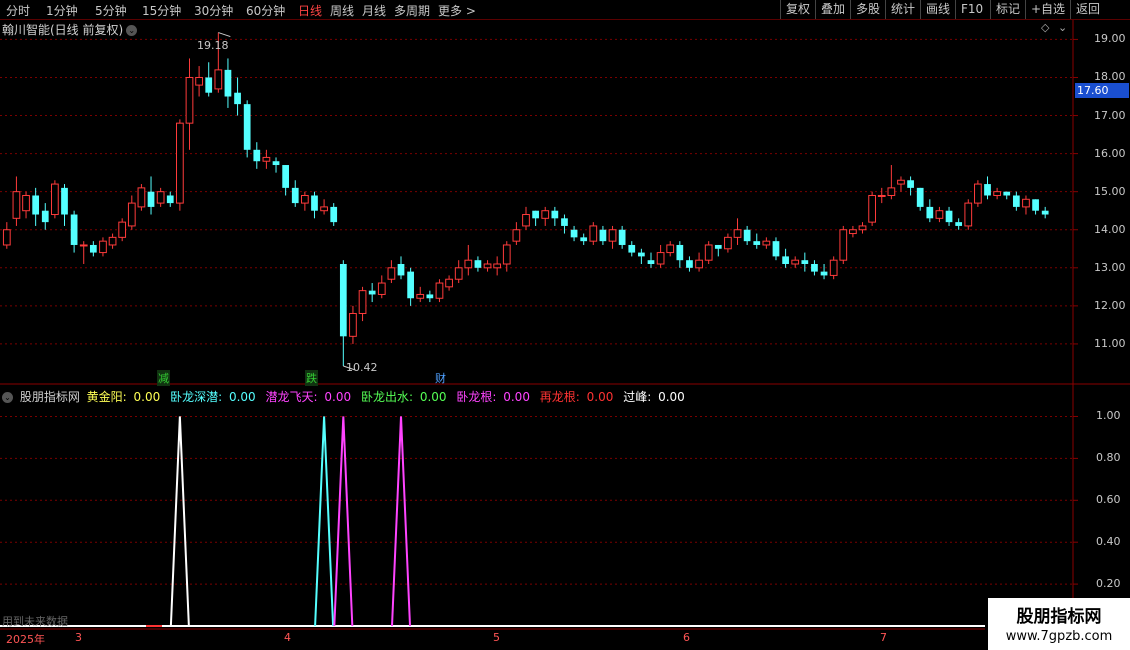 This screenshot has height=650, width=1130. What do you see at coordinates (78, 637) in the screenshot?
I see `date-month-3: 3` at bounding box center [78, 637].